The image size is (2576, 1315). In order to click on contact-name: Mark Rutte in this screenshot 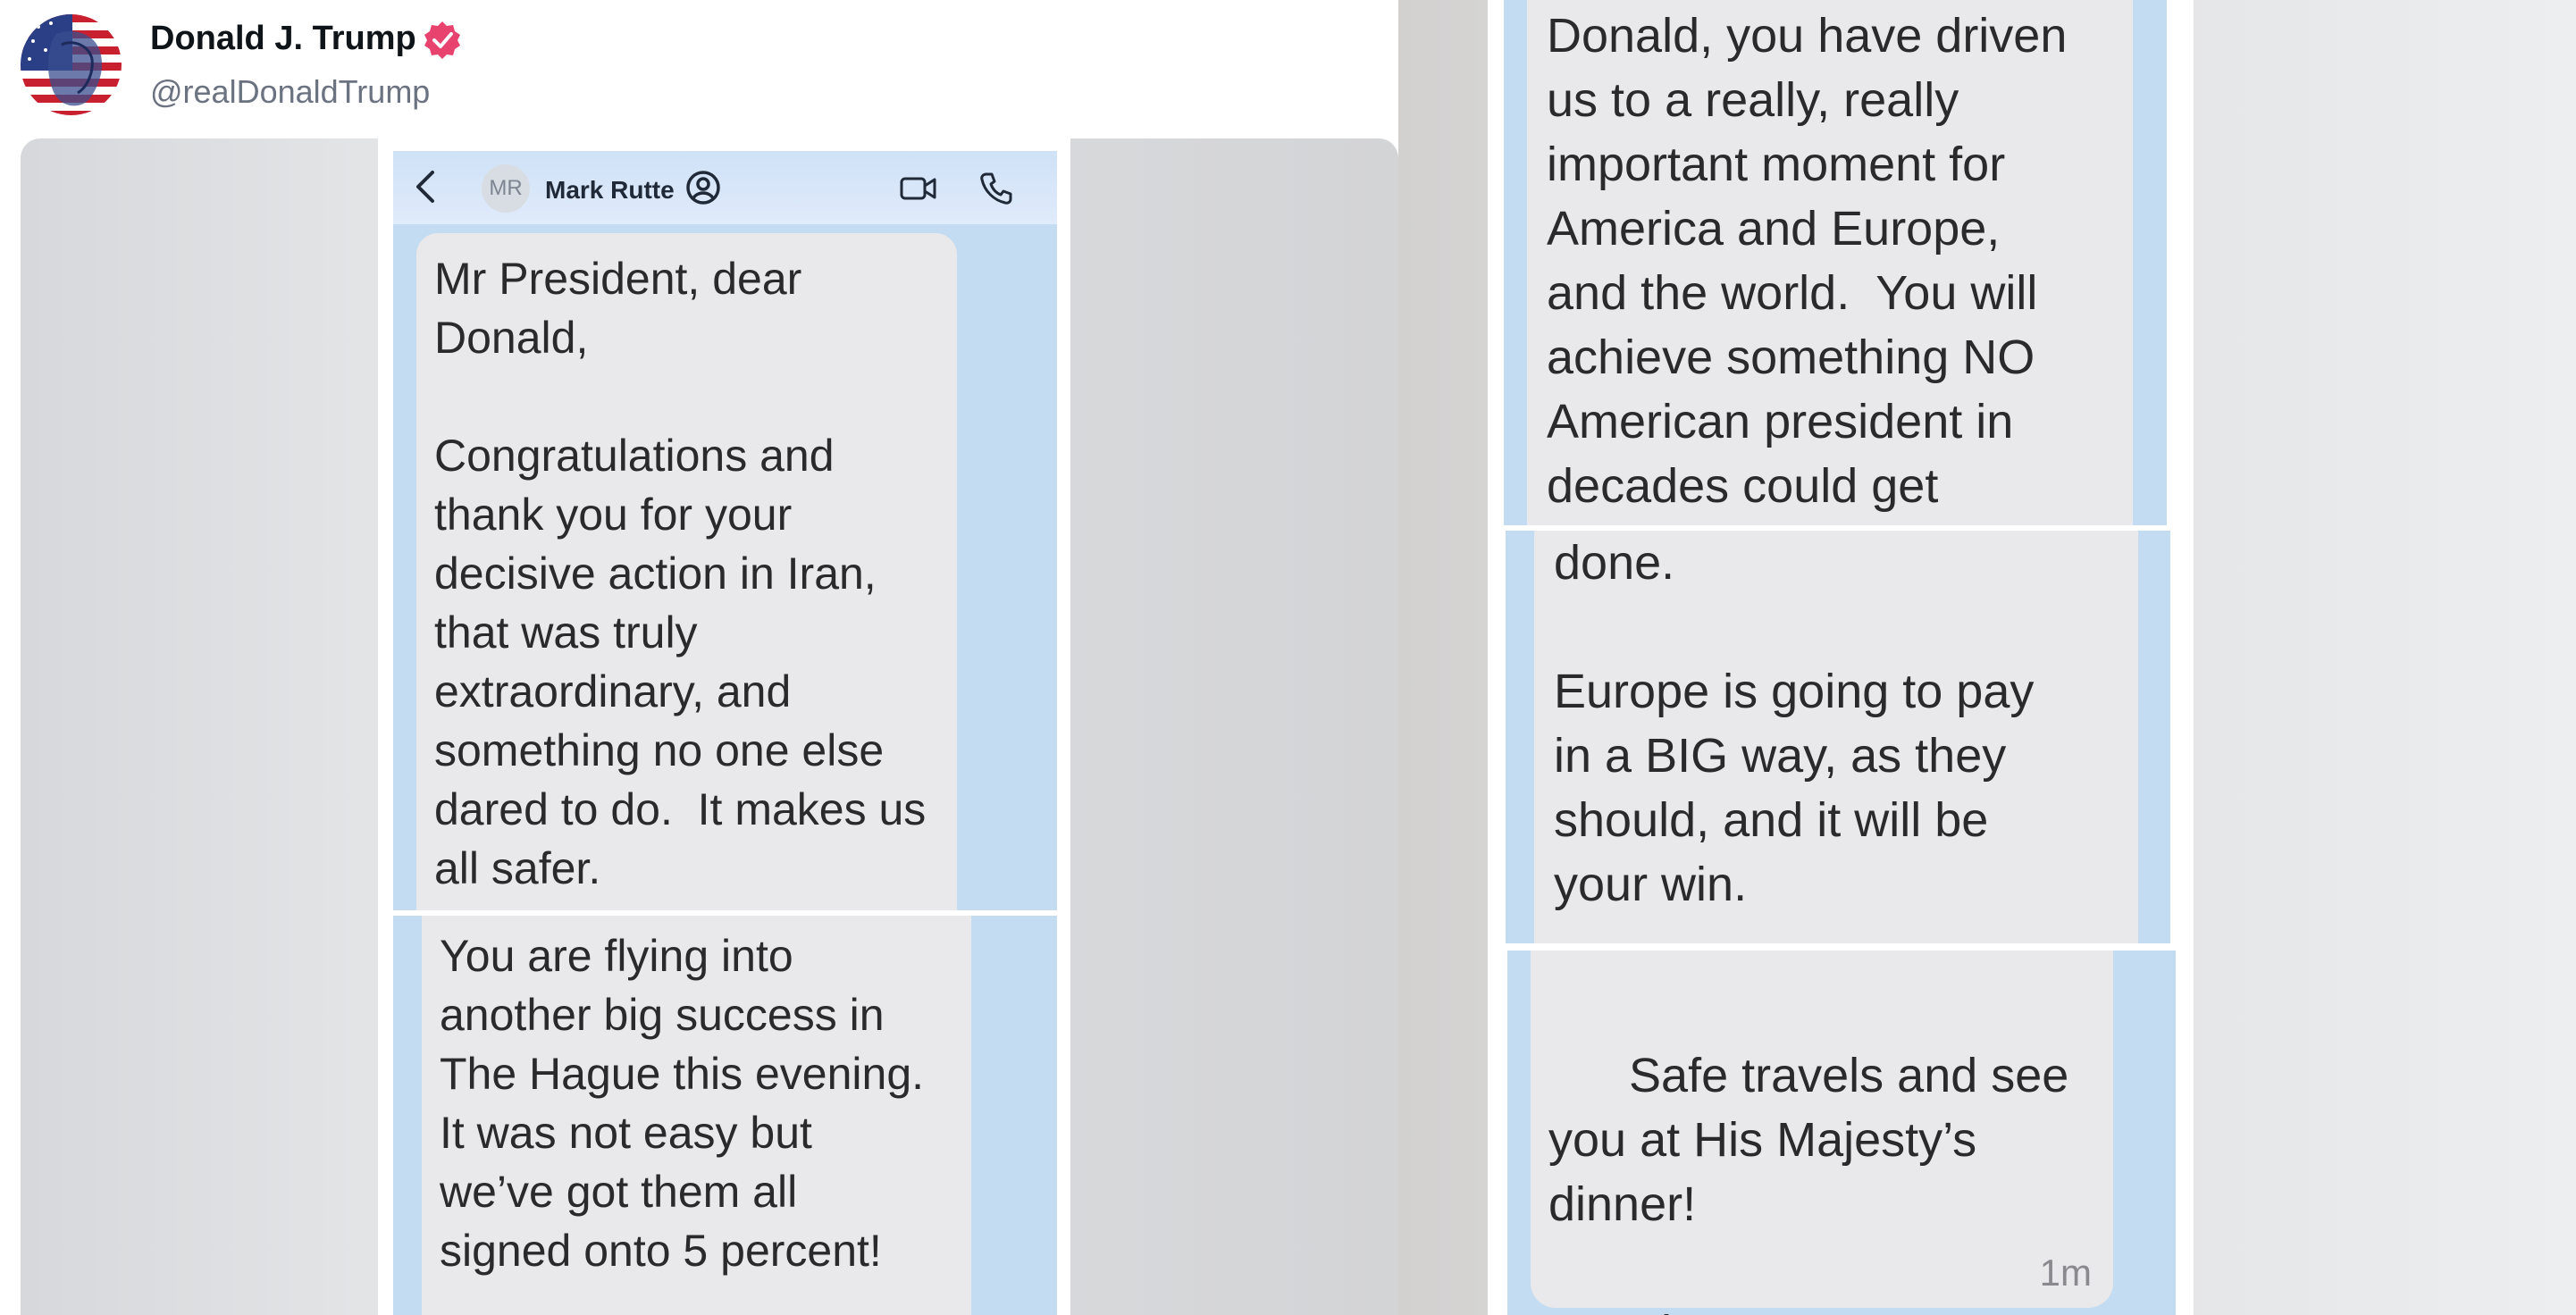, I will do `click(610, 190)`.